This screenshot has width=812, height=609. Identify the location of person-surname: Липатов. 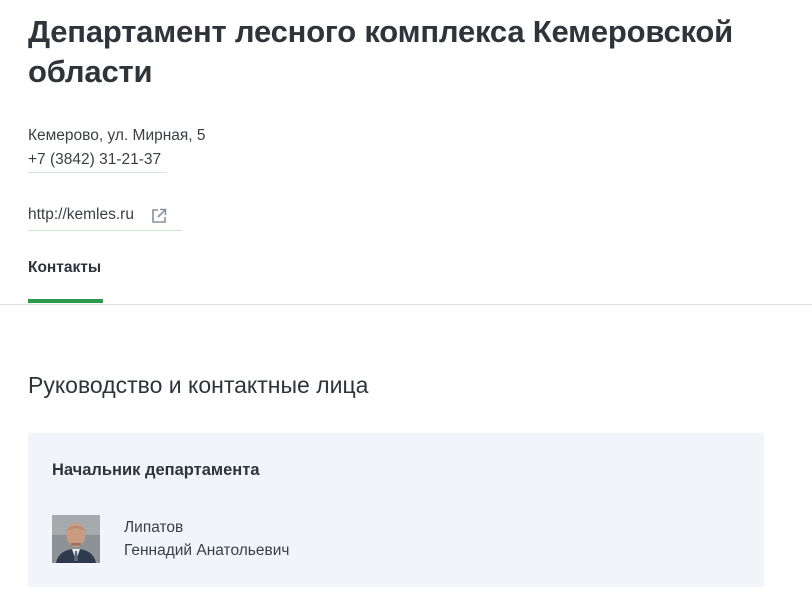
(154, 527).